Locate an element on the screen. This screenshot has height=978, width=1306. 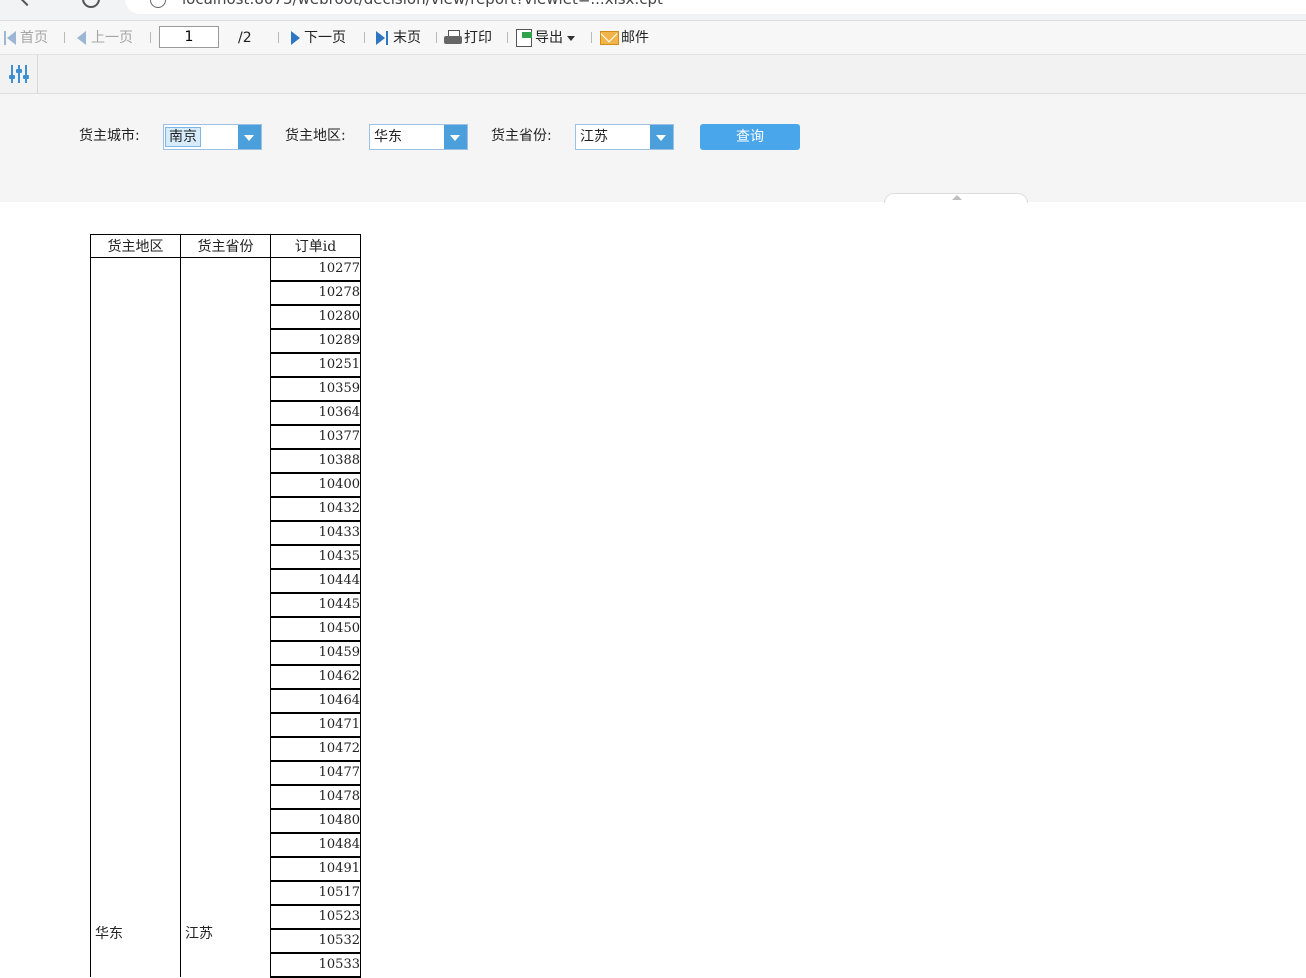
order-id-cell: 10251 is located at coordinates (315, 365).